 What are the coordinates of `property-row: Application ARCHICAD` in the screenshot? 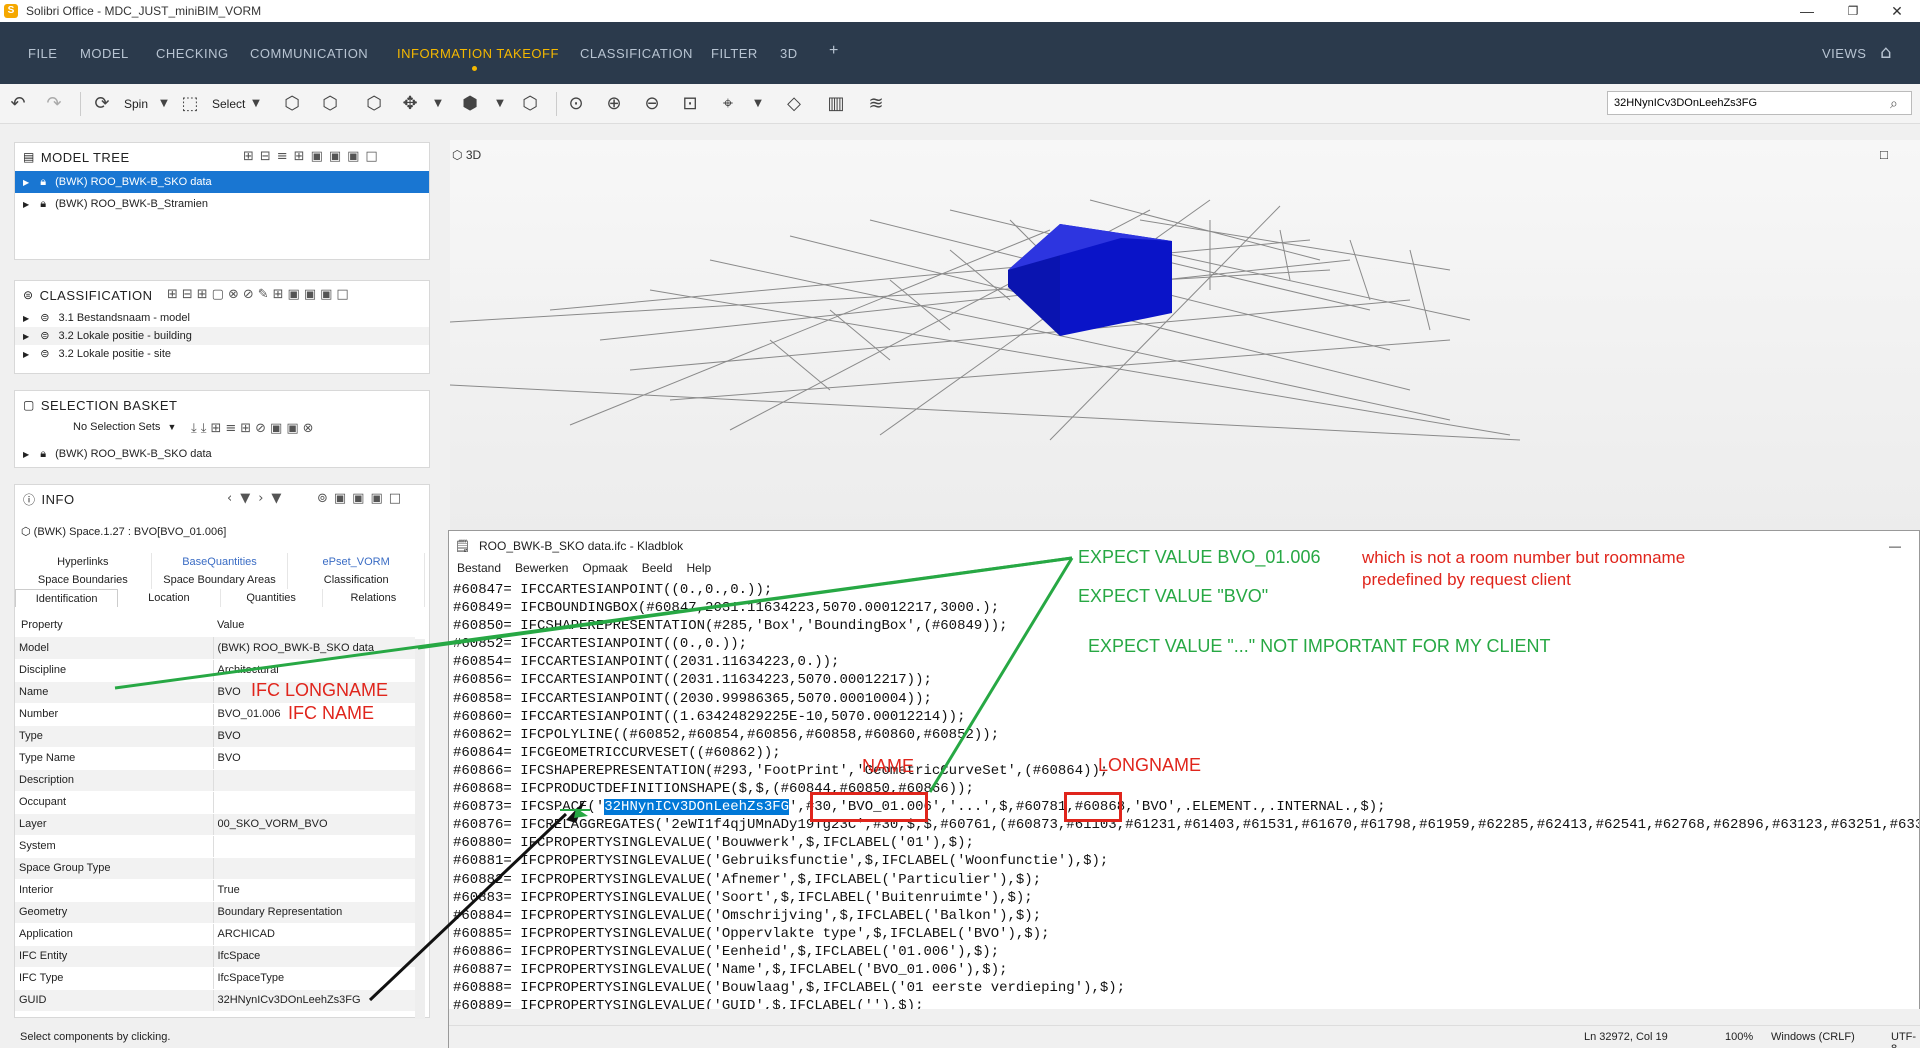 It's located at (215, 934).